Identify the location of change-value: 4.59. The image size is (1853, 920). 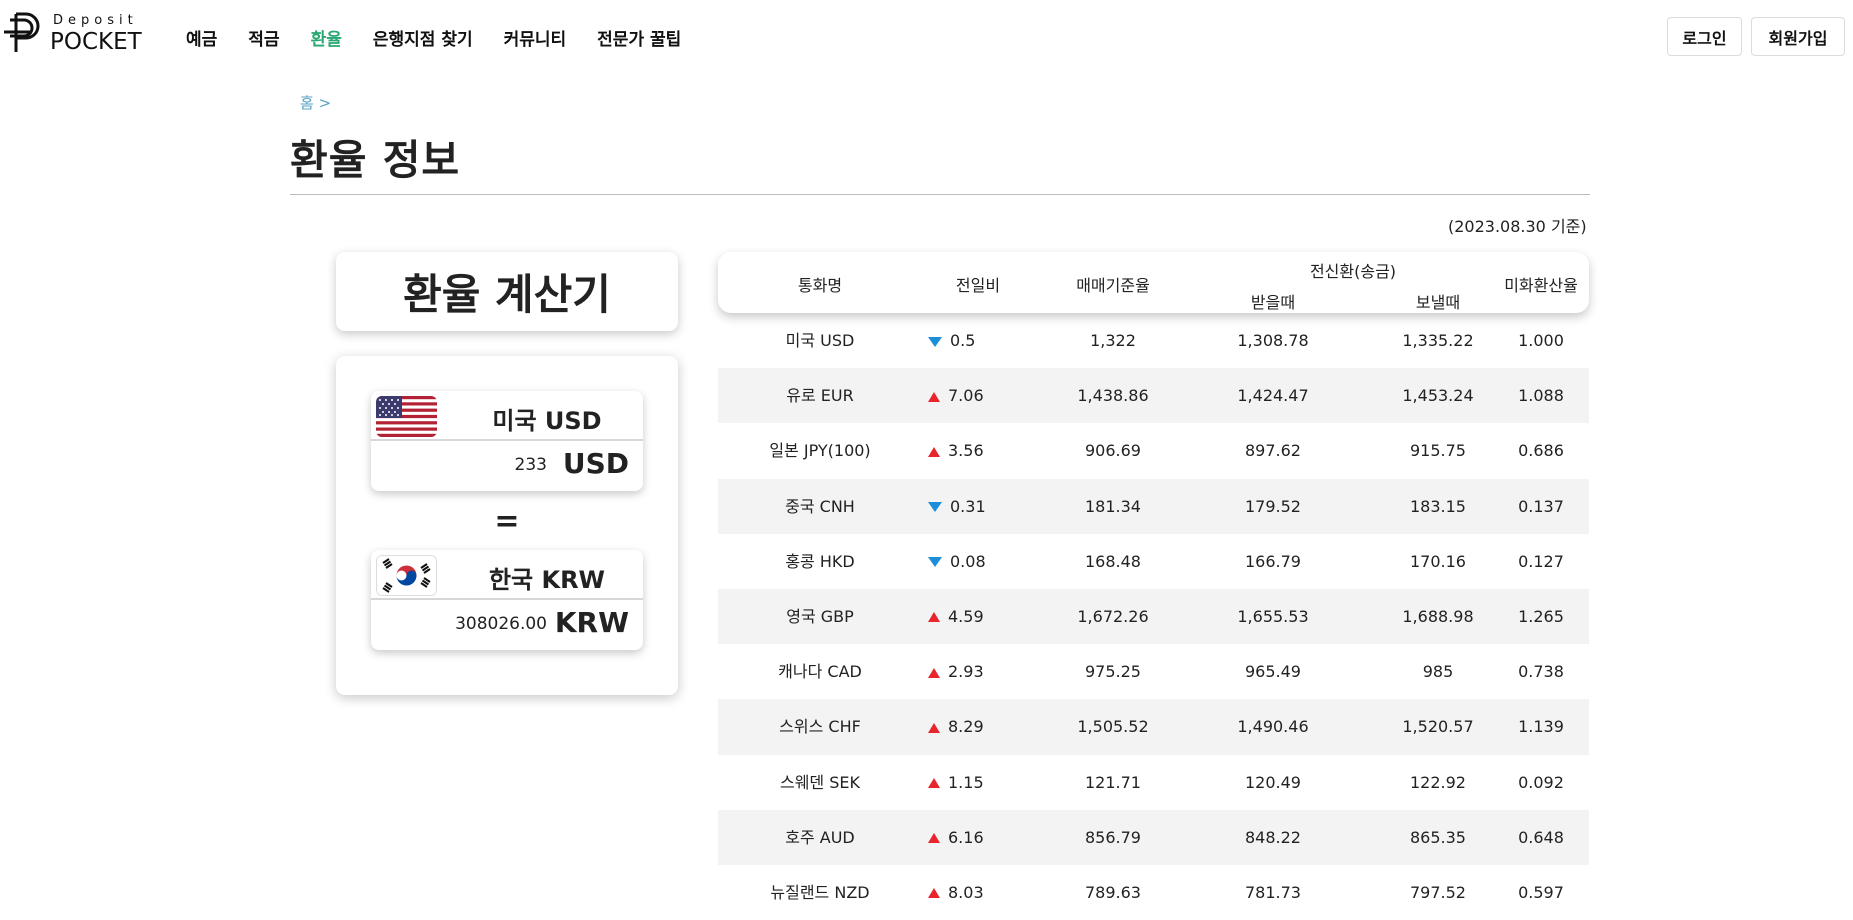
(966, 616).